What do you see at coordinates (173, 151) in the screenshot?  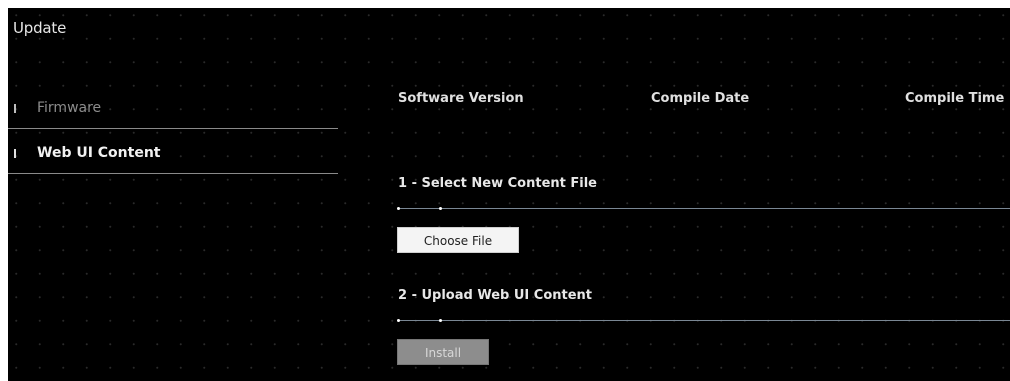 I see `sidebar-item-web-ui-content: Web UI Content` at bounding box center [173, 151].